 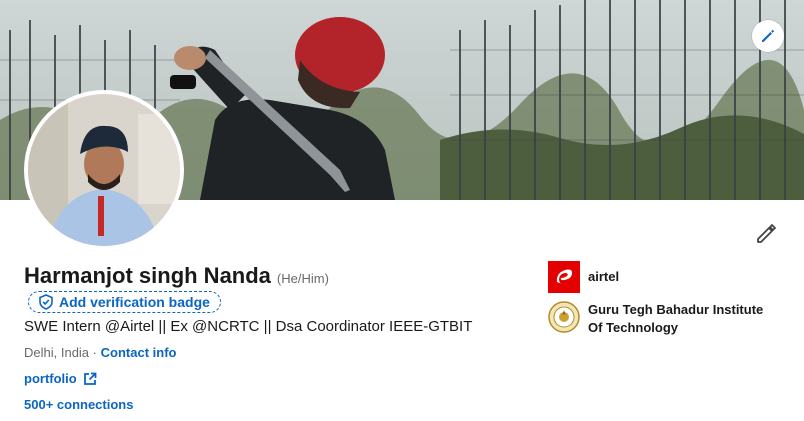 What do you see at coordinates (100, 352) in the screenshot?
I see `location-row: Delhi, India · Contact info` at bounding box center [100, 352].